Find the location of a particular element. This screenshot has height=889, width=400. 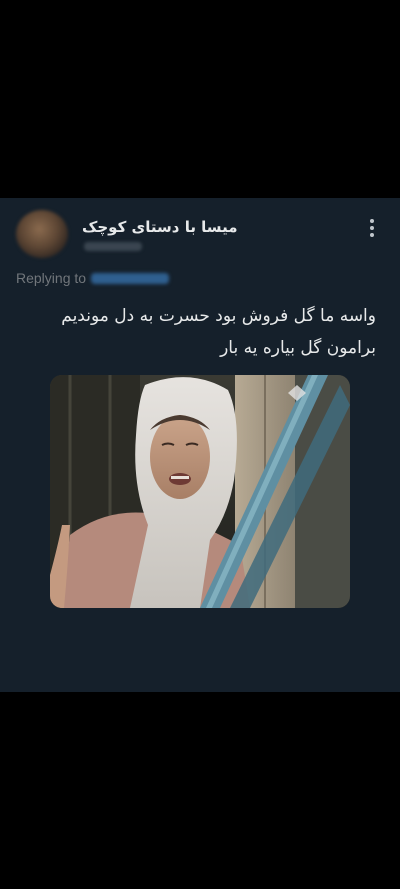

username-handle-blurred is located at coordinates (113, 246).